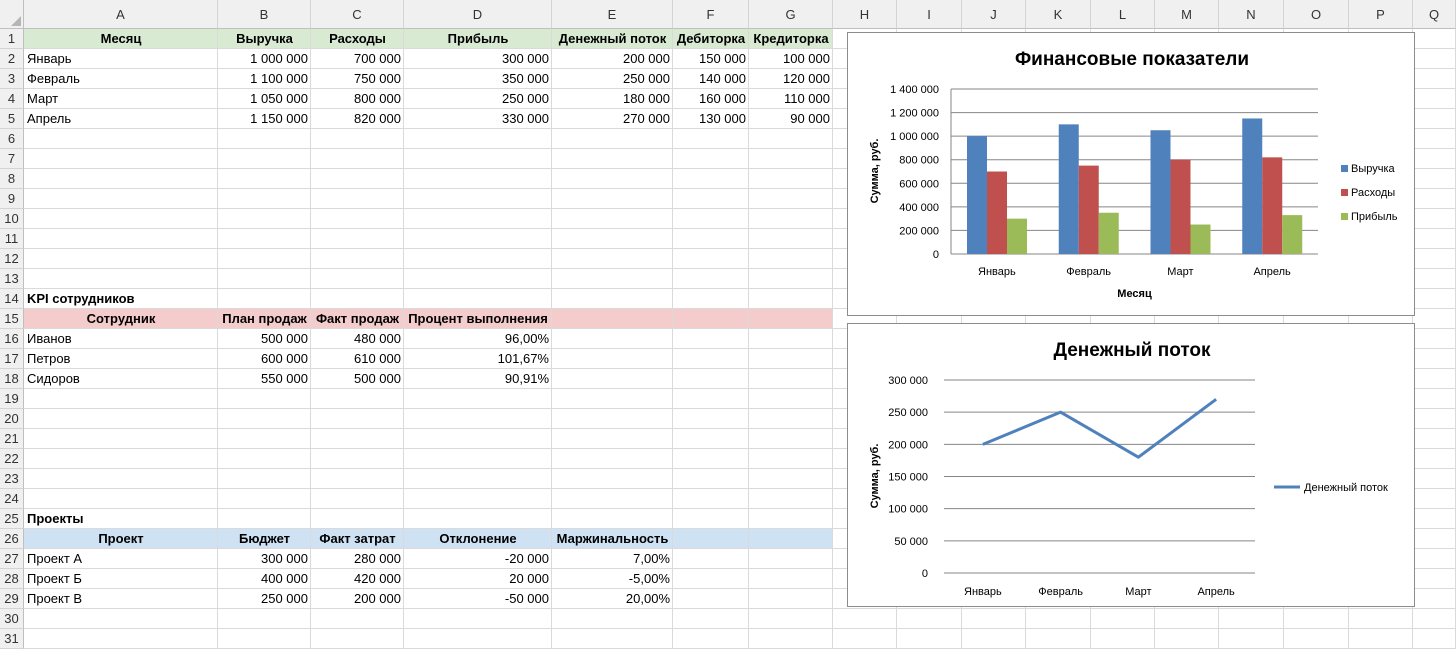 The image size is (1456, 649). I want to click on kpi-cell: 96,00%, so click(478, 339).